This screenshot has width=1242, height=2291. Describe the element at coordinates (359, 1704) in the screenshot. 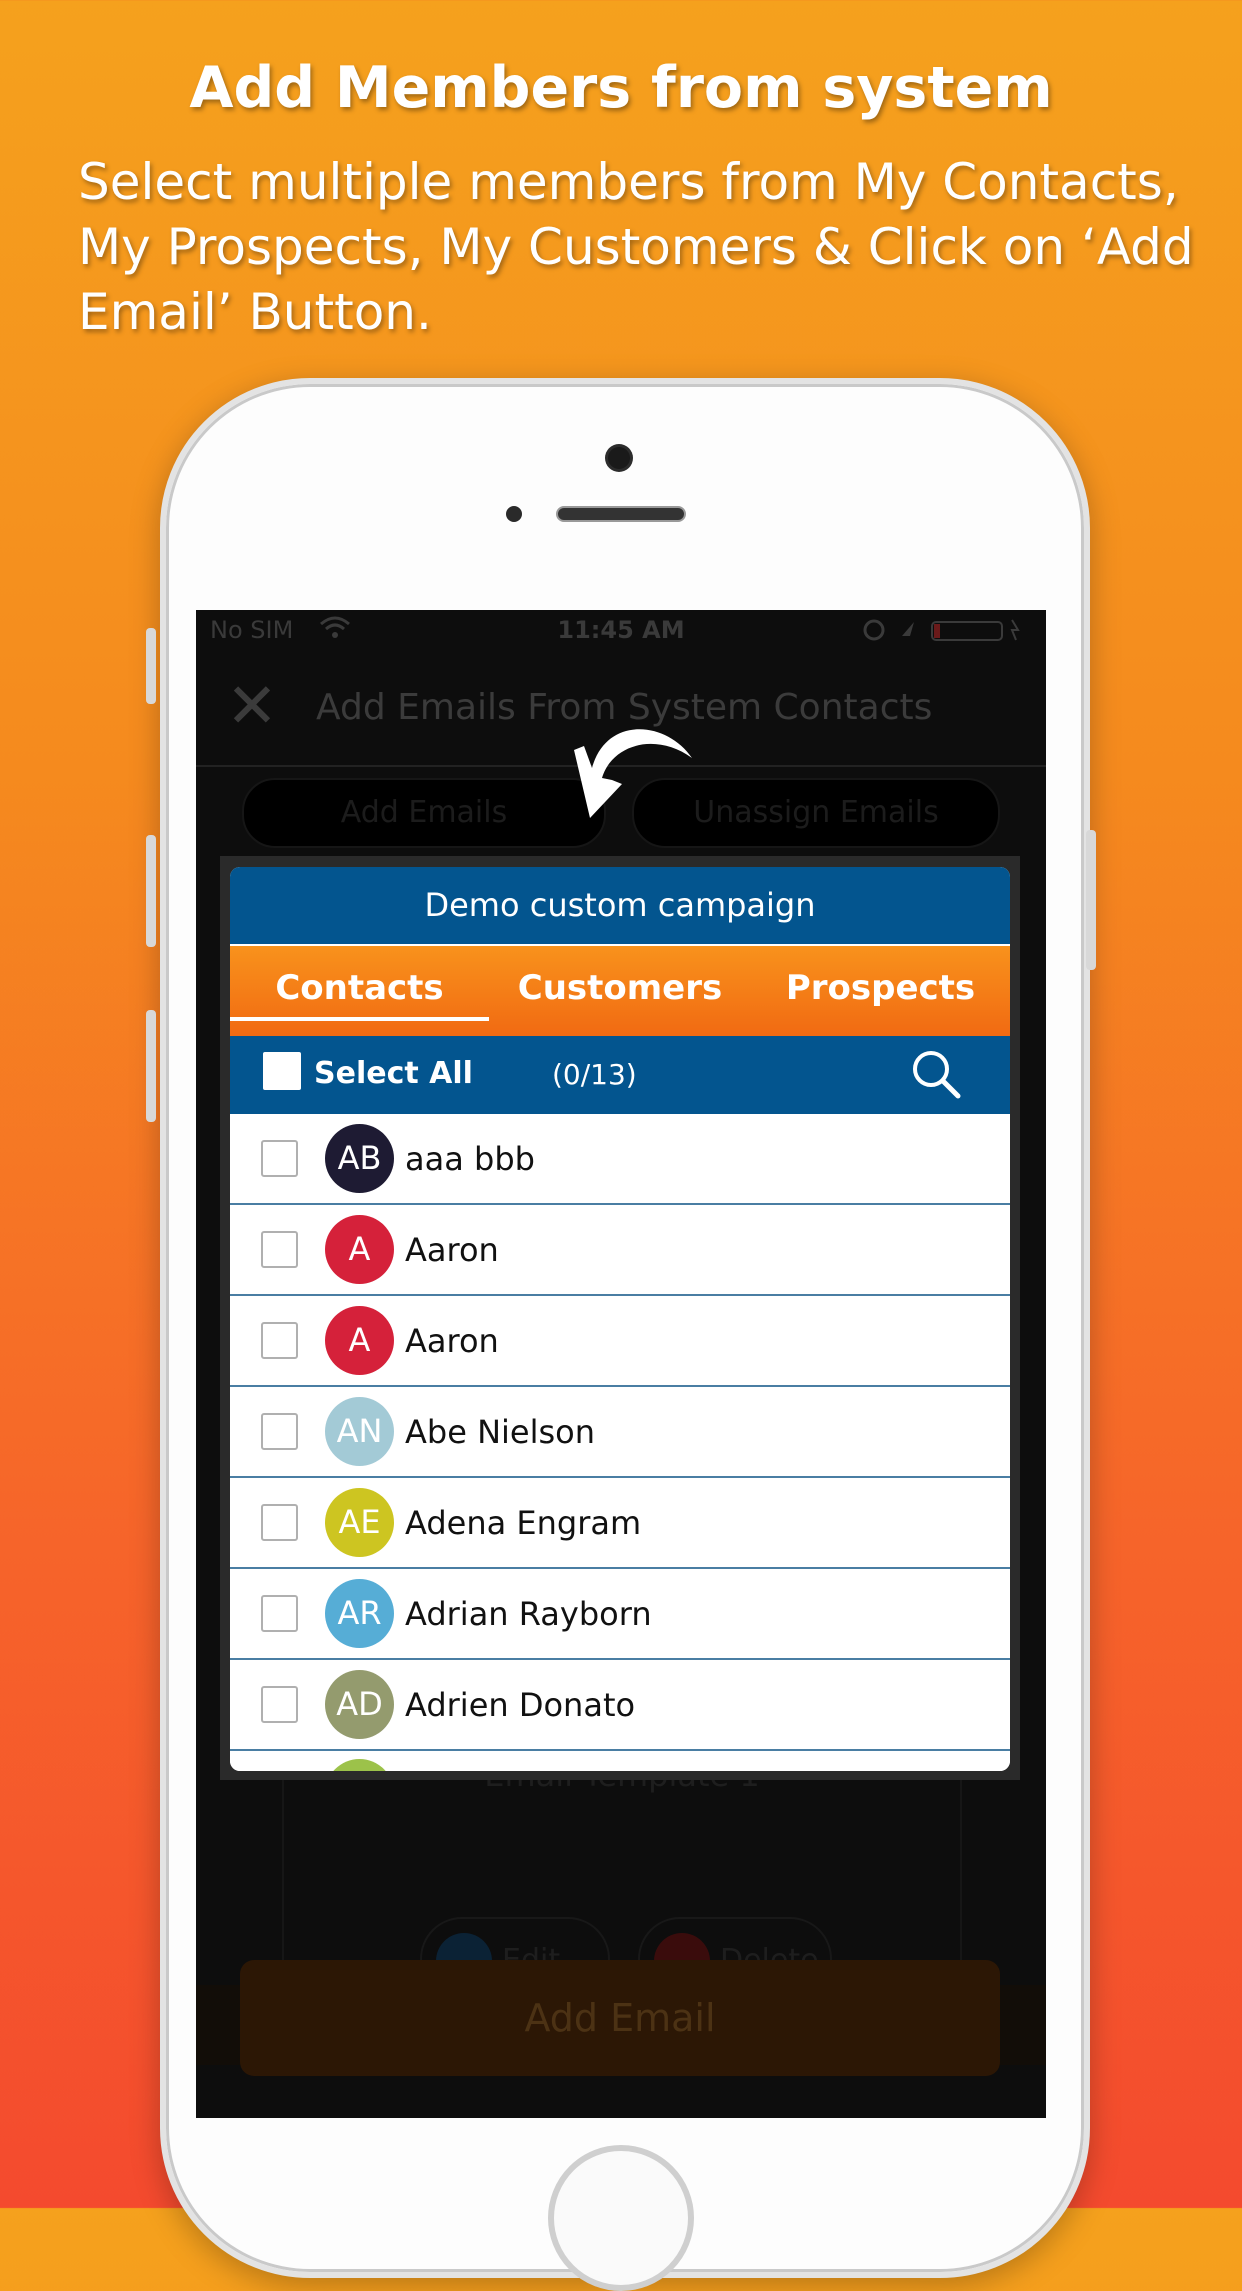

I see `avatar: AD` at that location.